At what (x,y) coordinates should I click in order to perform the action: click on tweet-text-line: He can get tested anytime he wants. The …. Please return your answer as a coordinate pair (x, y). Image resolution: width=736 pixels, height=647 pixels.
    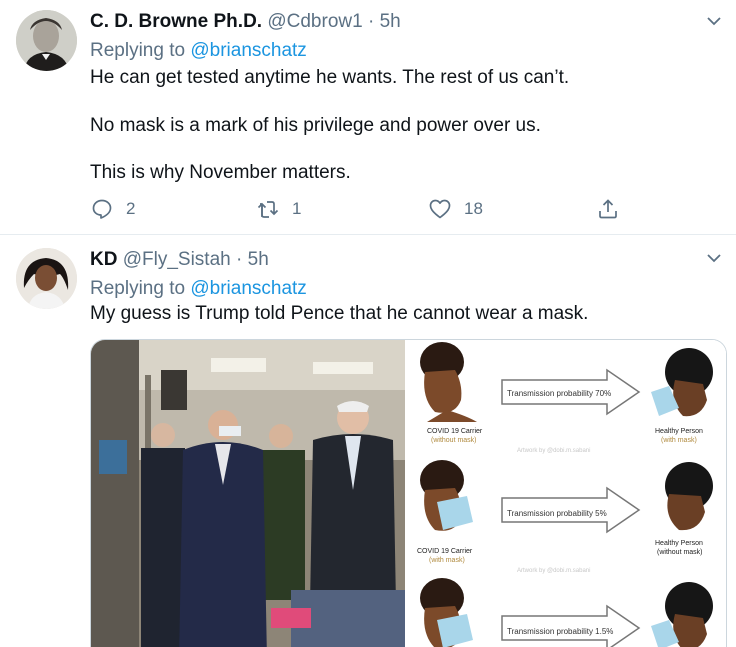
    Looking at the image, I should click on (330, 77).